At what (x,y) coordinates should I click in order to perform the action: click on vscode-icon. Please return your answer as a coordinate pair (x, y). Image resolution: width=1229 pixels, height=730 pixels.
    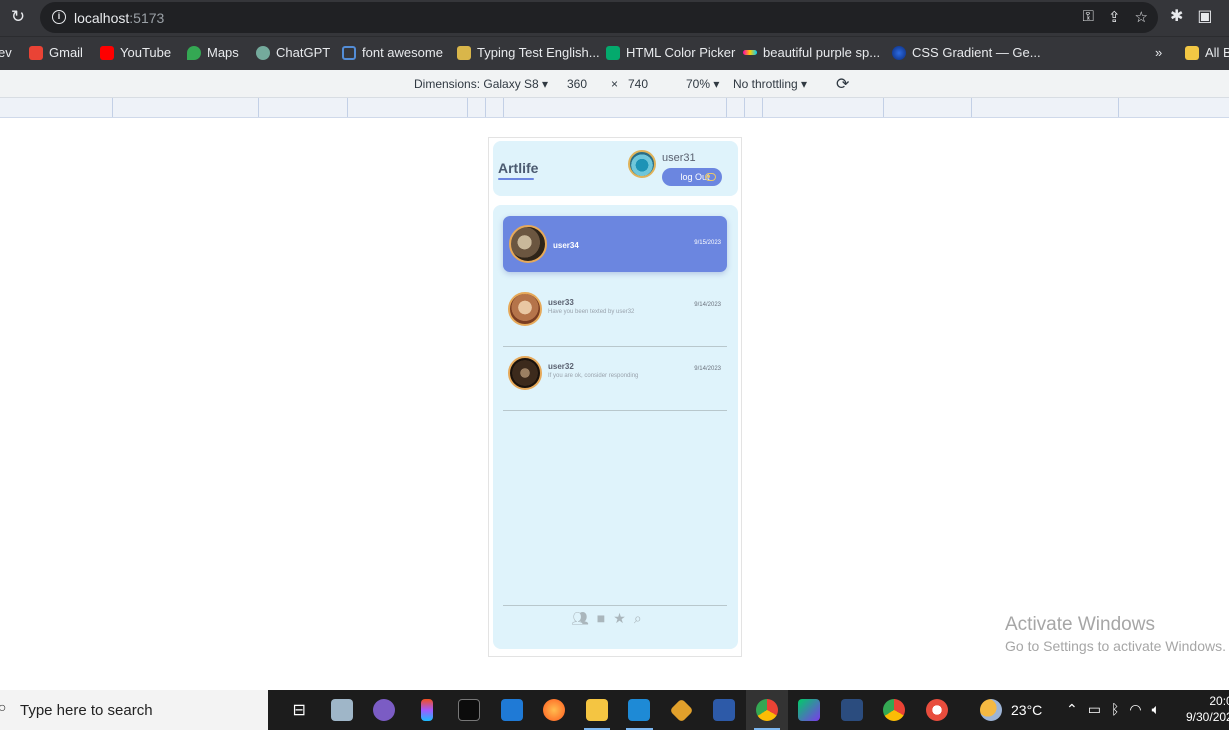
    Looking at the image, I should click on (639, 710).